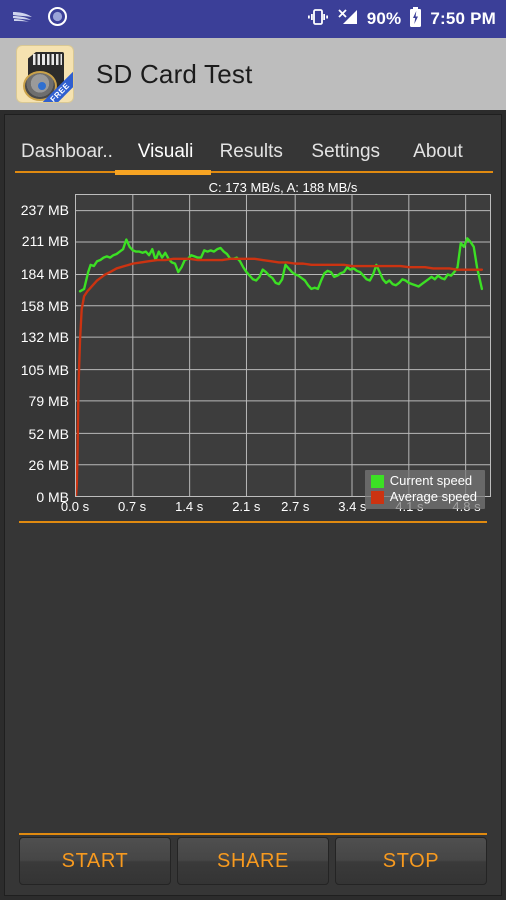 This screenshot has width=506, height=900. What do you see at coordinates (253, 522) in the screenshot?
I see `chart-bottom-rule` at bounding box center [253, 522].